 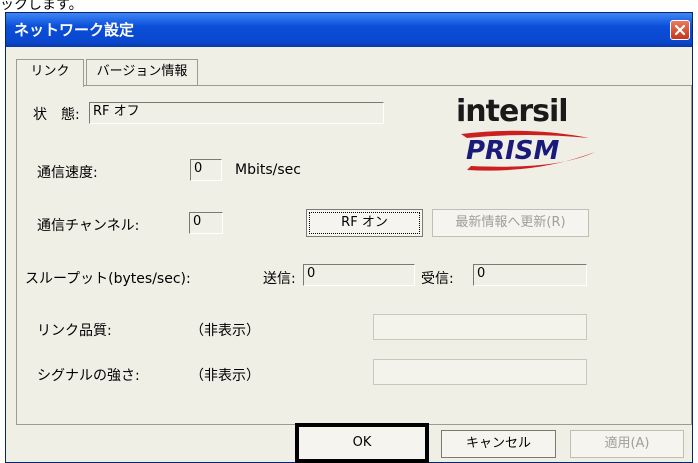 I want to click on throughput-label: スループット(bytes/sec):, so click(x=108, y=279).